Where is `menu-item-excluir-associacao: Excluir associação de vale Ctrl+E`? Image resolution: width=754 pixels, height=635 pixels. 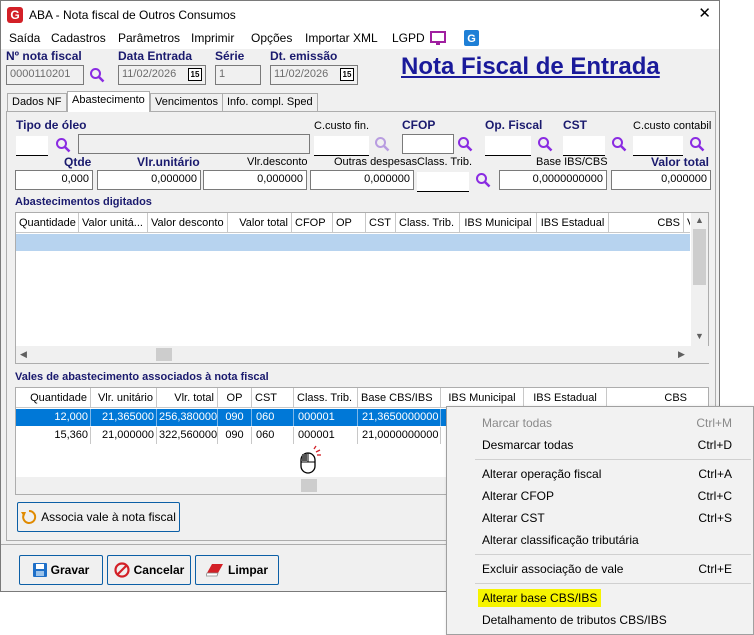 menu-item-excluir-associacao: Excluir associação de vale Ctrl+E is located at coordinates (600, 569).